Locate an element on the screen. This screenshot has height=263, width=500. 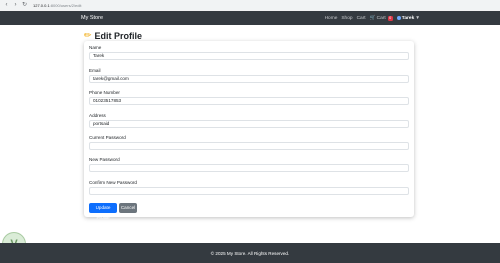
address-label: Address is located at coordinates (97, 115).